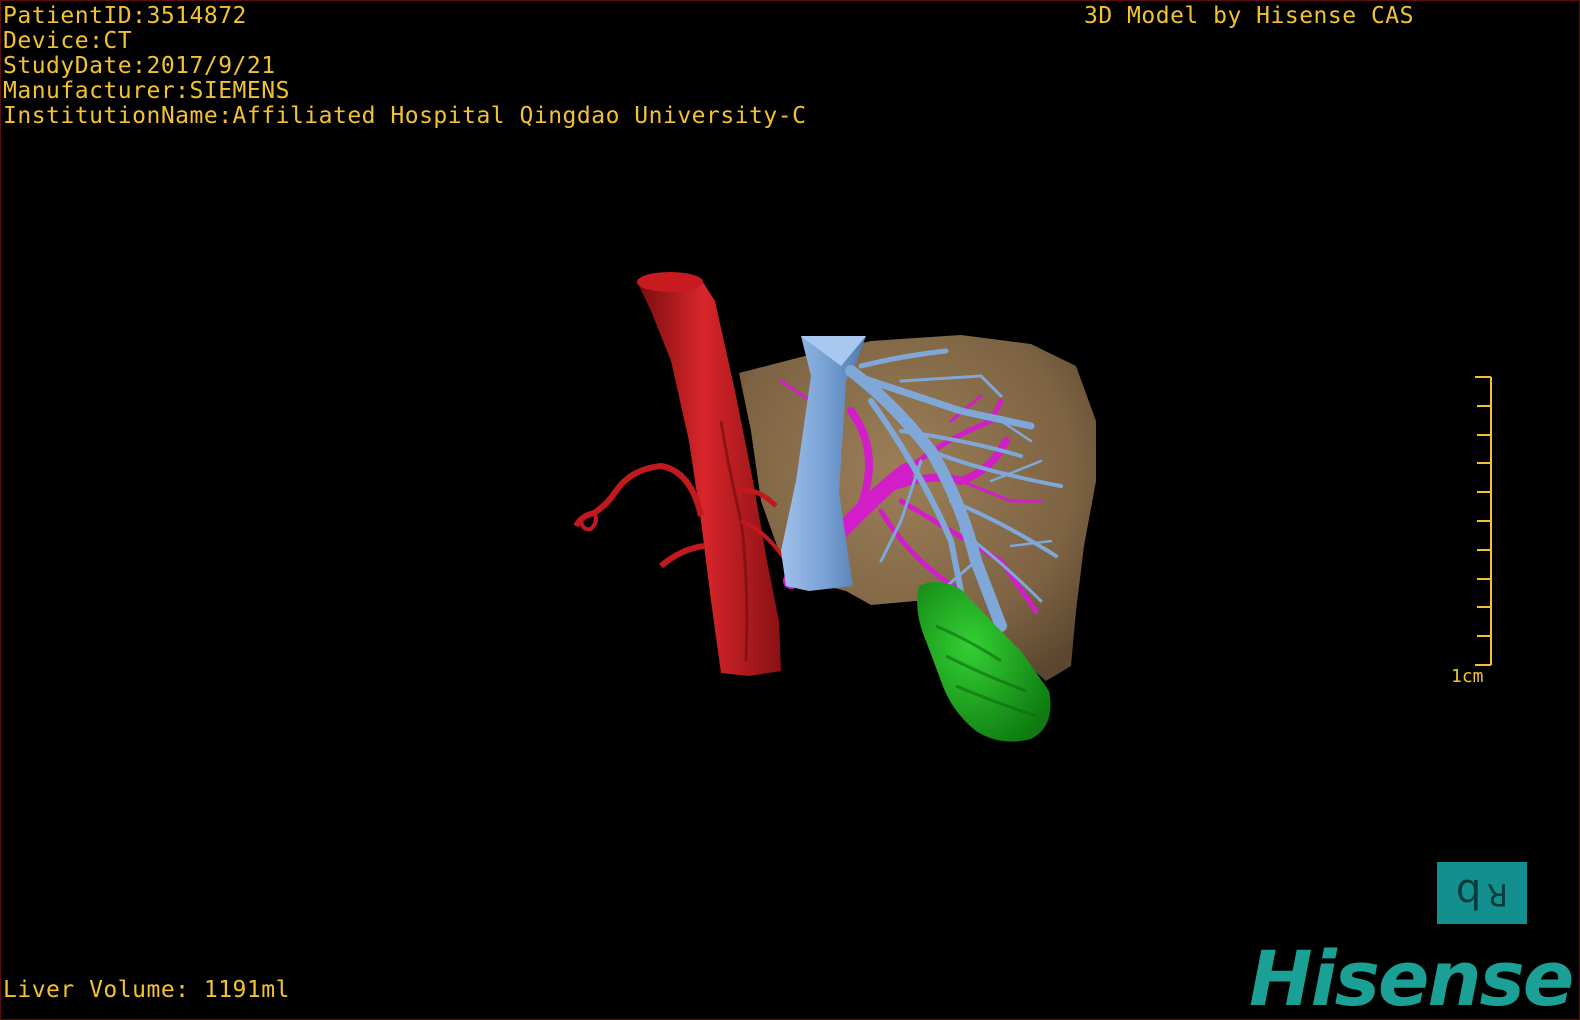 This screenshot has height=1020, width=1580. I want to click on manufacturer: Manufacturer:SIEMENS, so click(146, 91).